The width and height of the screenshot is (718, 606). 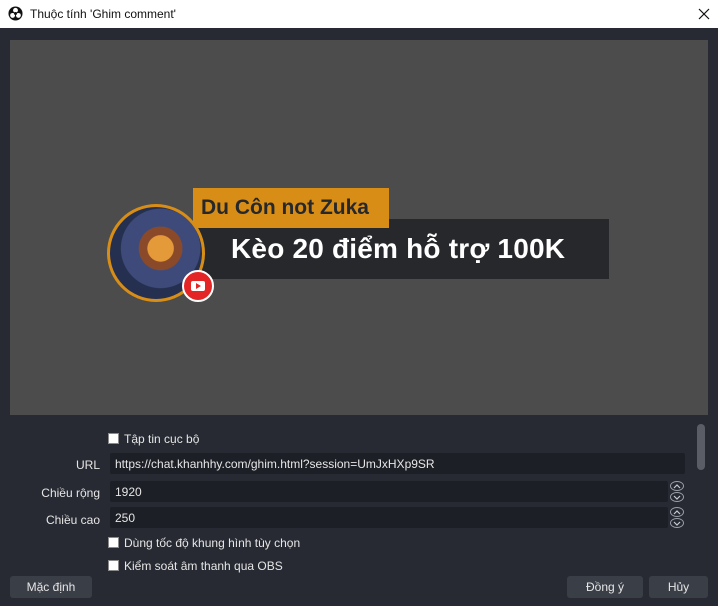 What do you see at coordinates (678, 587) in the screenshot?
I see `cancel-button: Hủy` at bounding box center [678, 587].